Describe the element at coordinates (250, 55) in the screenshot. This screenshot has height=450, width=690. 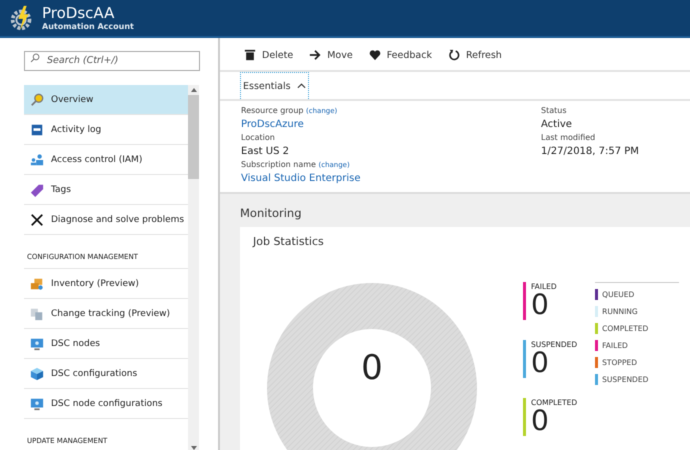
I see `trash-icon` at that location.